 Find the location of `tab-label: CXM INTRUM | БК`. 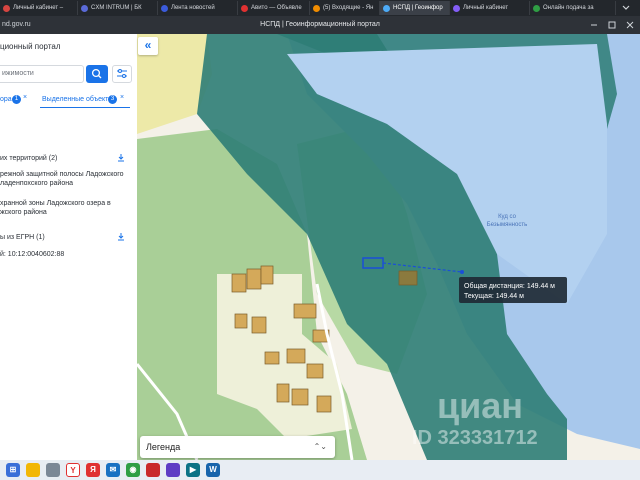

tab-label: CXM INTRUM | БК is located at coordinates (116, 8).